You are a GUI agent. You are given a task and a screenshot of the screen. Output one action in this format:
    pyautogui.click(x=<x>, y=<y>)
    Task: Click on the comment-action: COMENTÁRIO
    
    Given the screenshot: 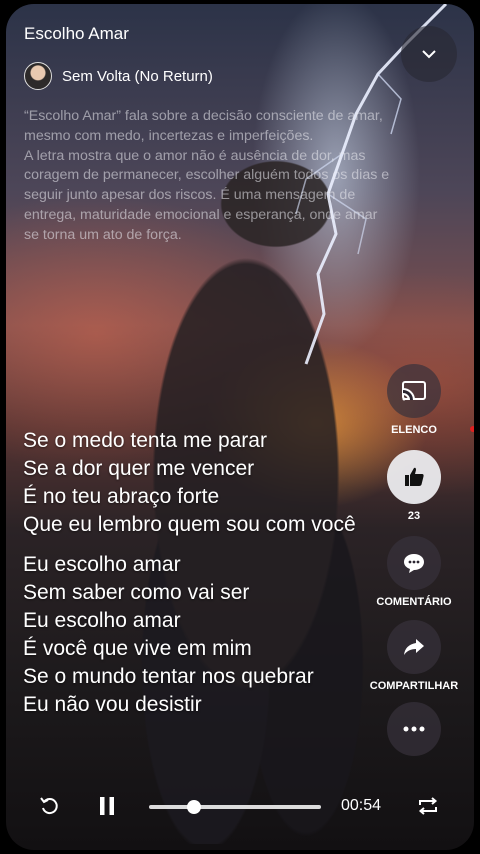 What is the action you would take?
    pyautogui.click(x=414, y=572)
    